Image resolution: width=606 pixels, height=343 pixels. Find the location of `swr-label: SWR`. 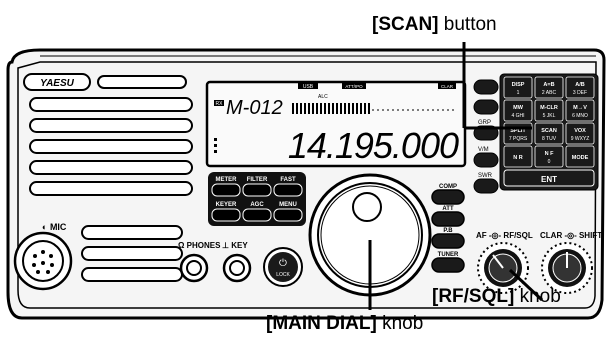

swr-label: SWR is located at coordinates (485, 176).